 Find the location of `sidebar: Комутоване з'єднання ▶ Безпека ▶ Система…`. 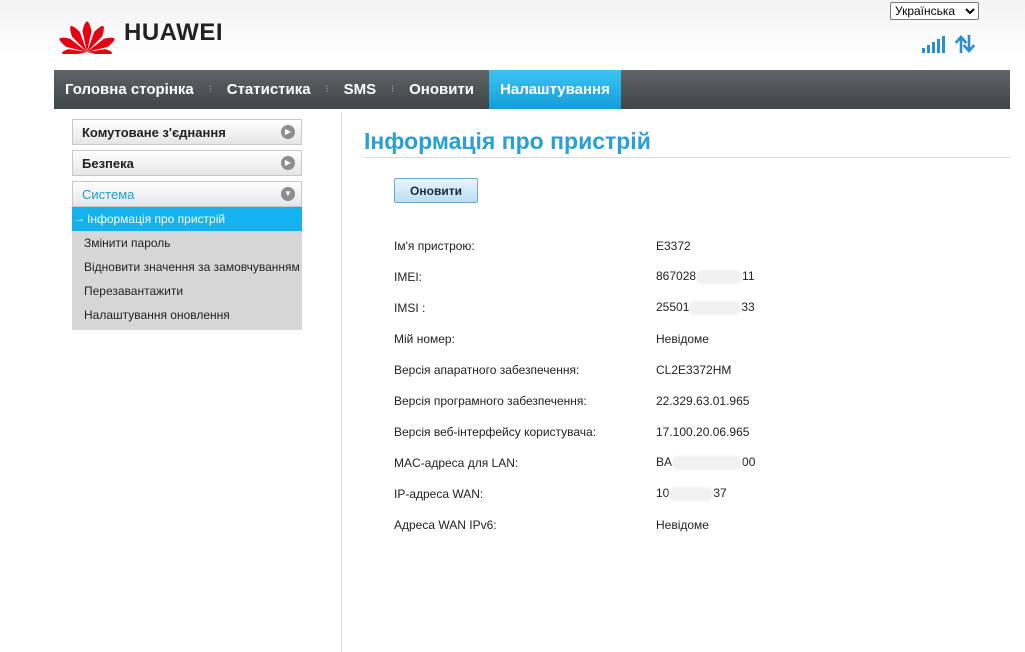

sidebar: Комутоване з'єднання ▶ Безпека ▶ Система… is located at coordinates (187, 224).